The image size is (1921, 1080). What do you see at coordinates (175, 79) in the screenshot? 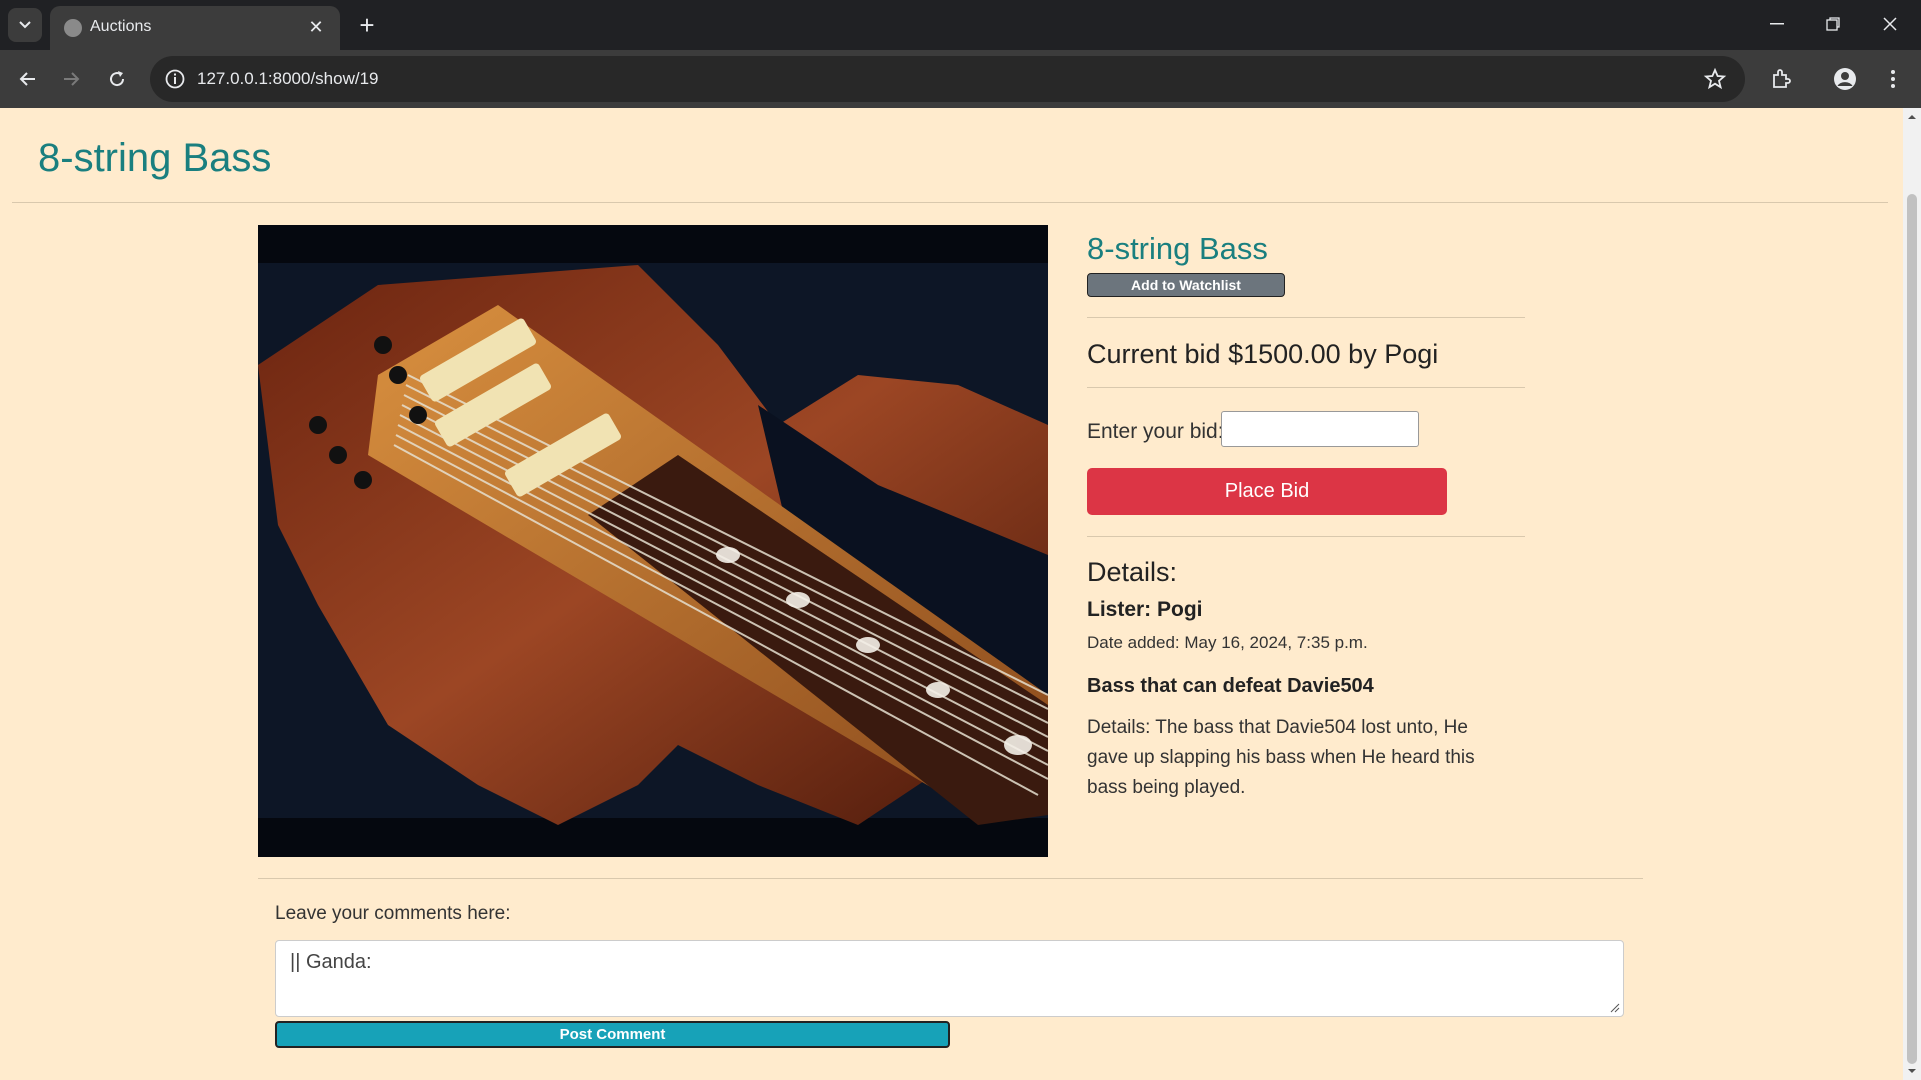
I see `info-icon` at bounding box center [175, 79].